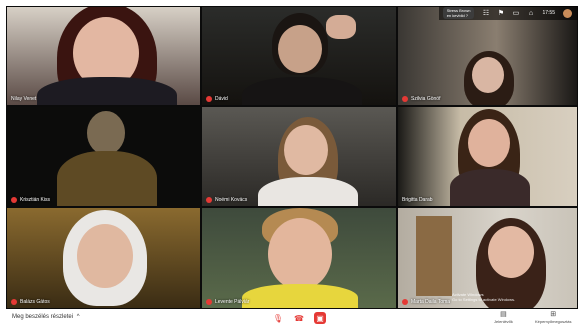 The width and height of the screenshot is (582, 327). Describe the element at coordinates (434, 256) in the screenshot. I see `bookshelf` at that location.